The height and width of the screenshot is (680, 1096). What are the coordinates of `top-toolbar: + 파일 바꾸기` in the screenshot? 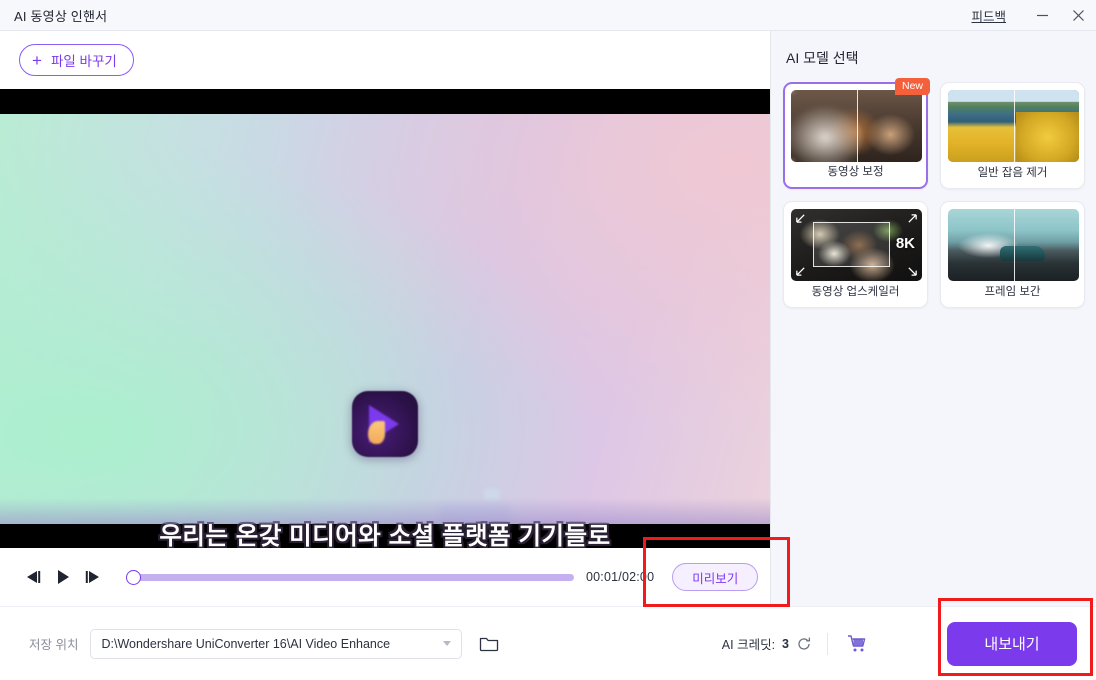 It's located at (385, 60).